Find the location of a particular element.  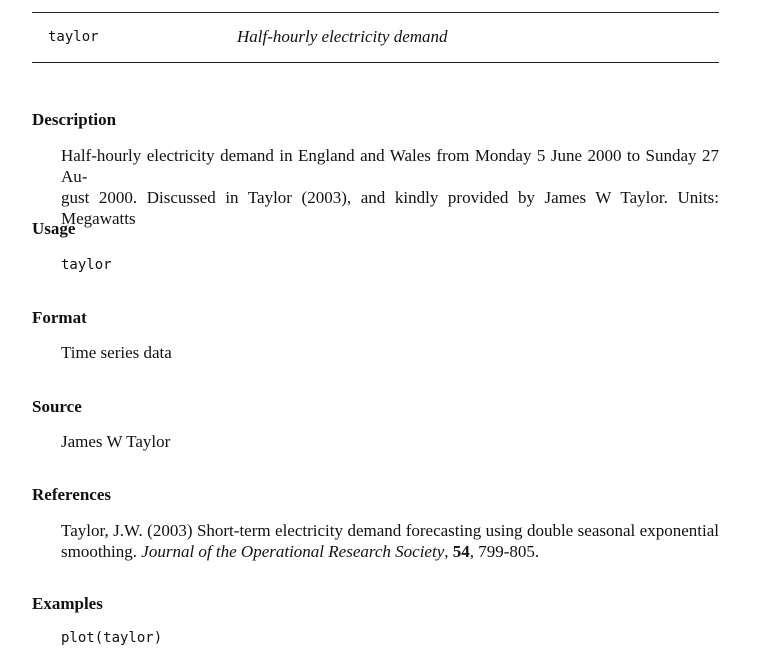

format-text: Time series data is located at coordinates (116, 352).